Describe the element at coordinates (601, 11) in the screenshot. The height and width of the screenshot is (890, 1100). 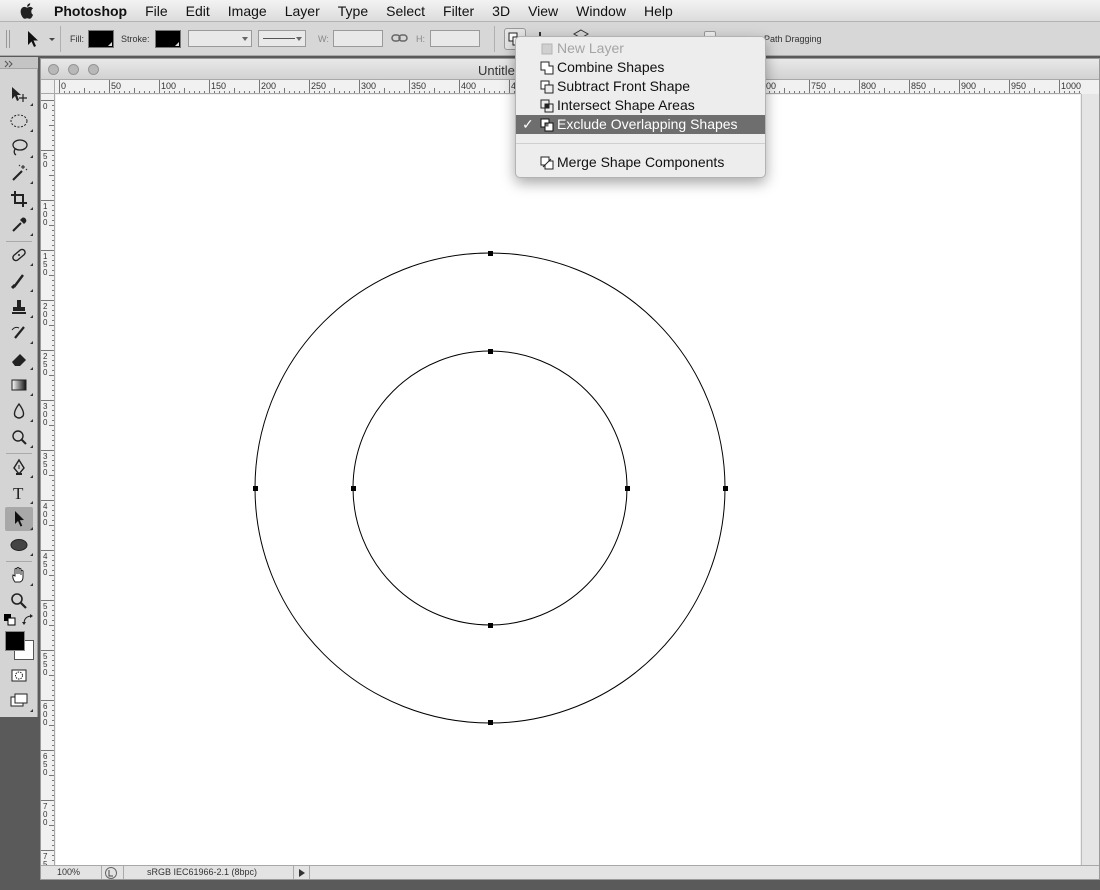
I see `menu-window: Window` at that location.